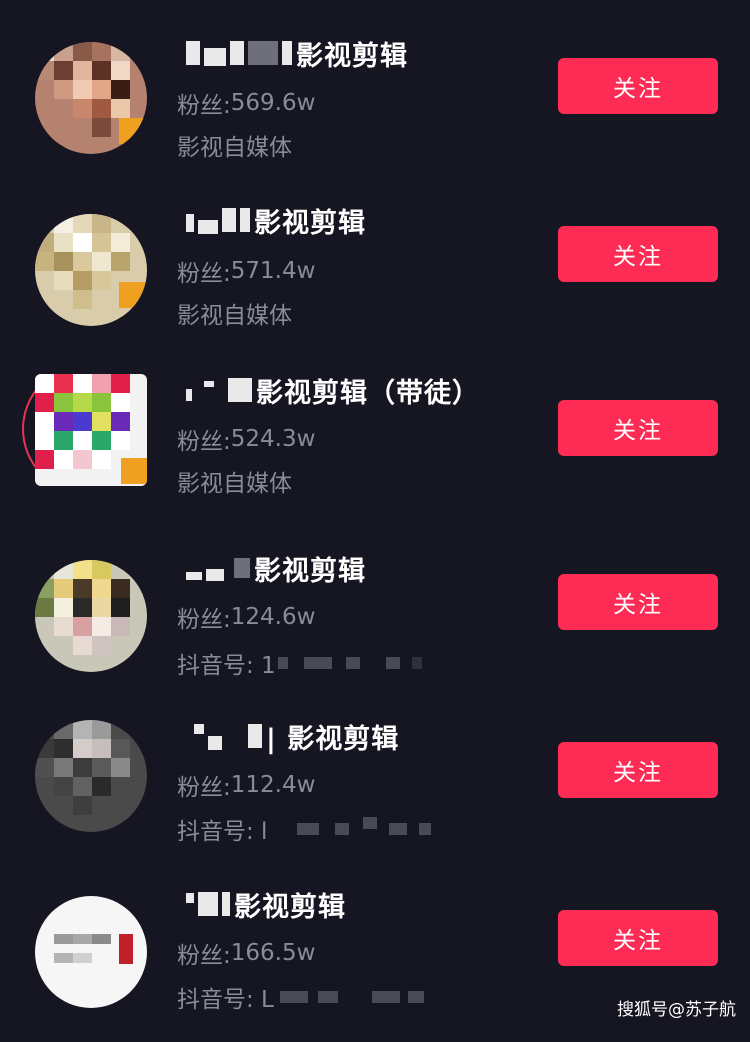  What do you see at coordinates (273, 953) in the screenshot?
I see `fans-value: 166.5w` at bounding box center [273, 953].